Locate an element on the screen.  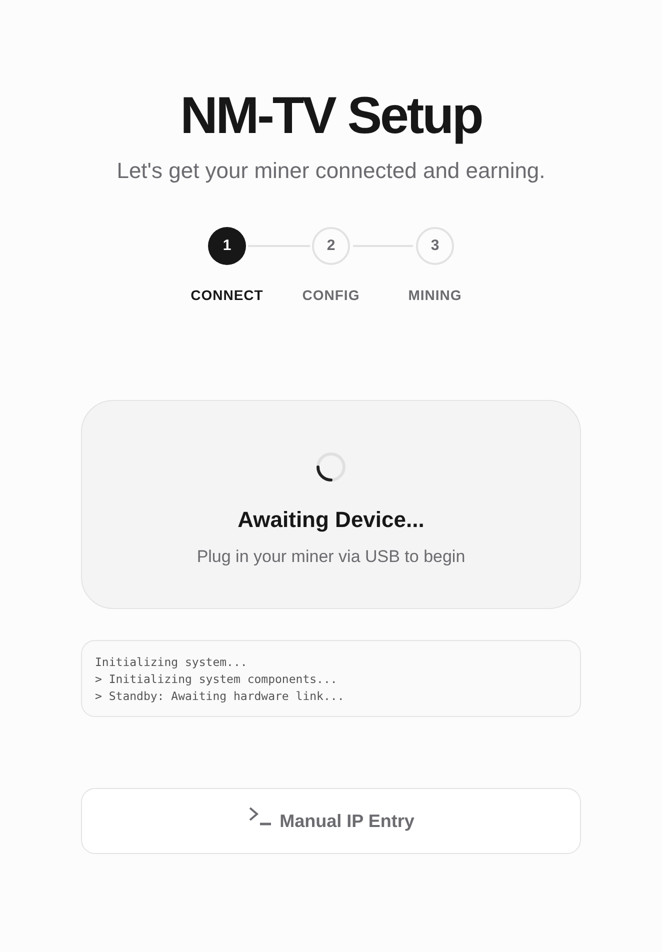
manual-ip-button: Manual IP Entry is located at coordinates (331, 821).